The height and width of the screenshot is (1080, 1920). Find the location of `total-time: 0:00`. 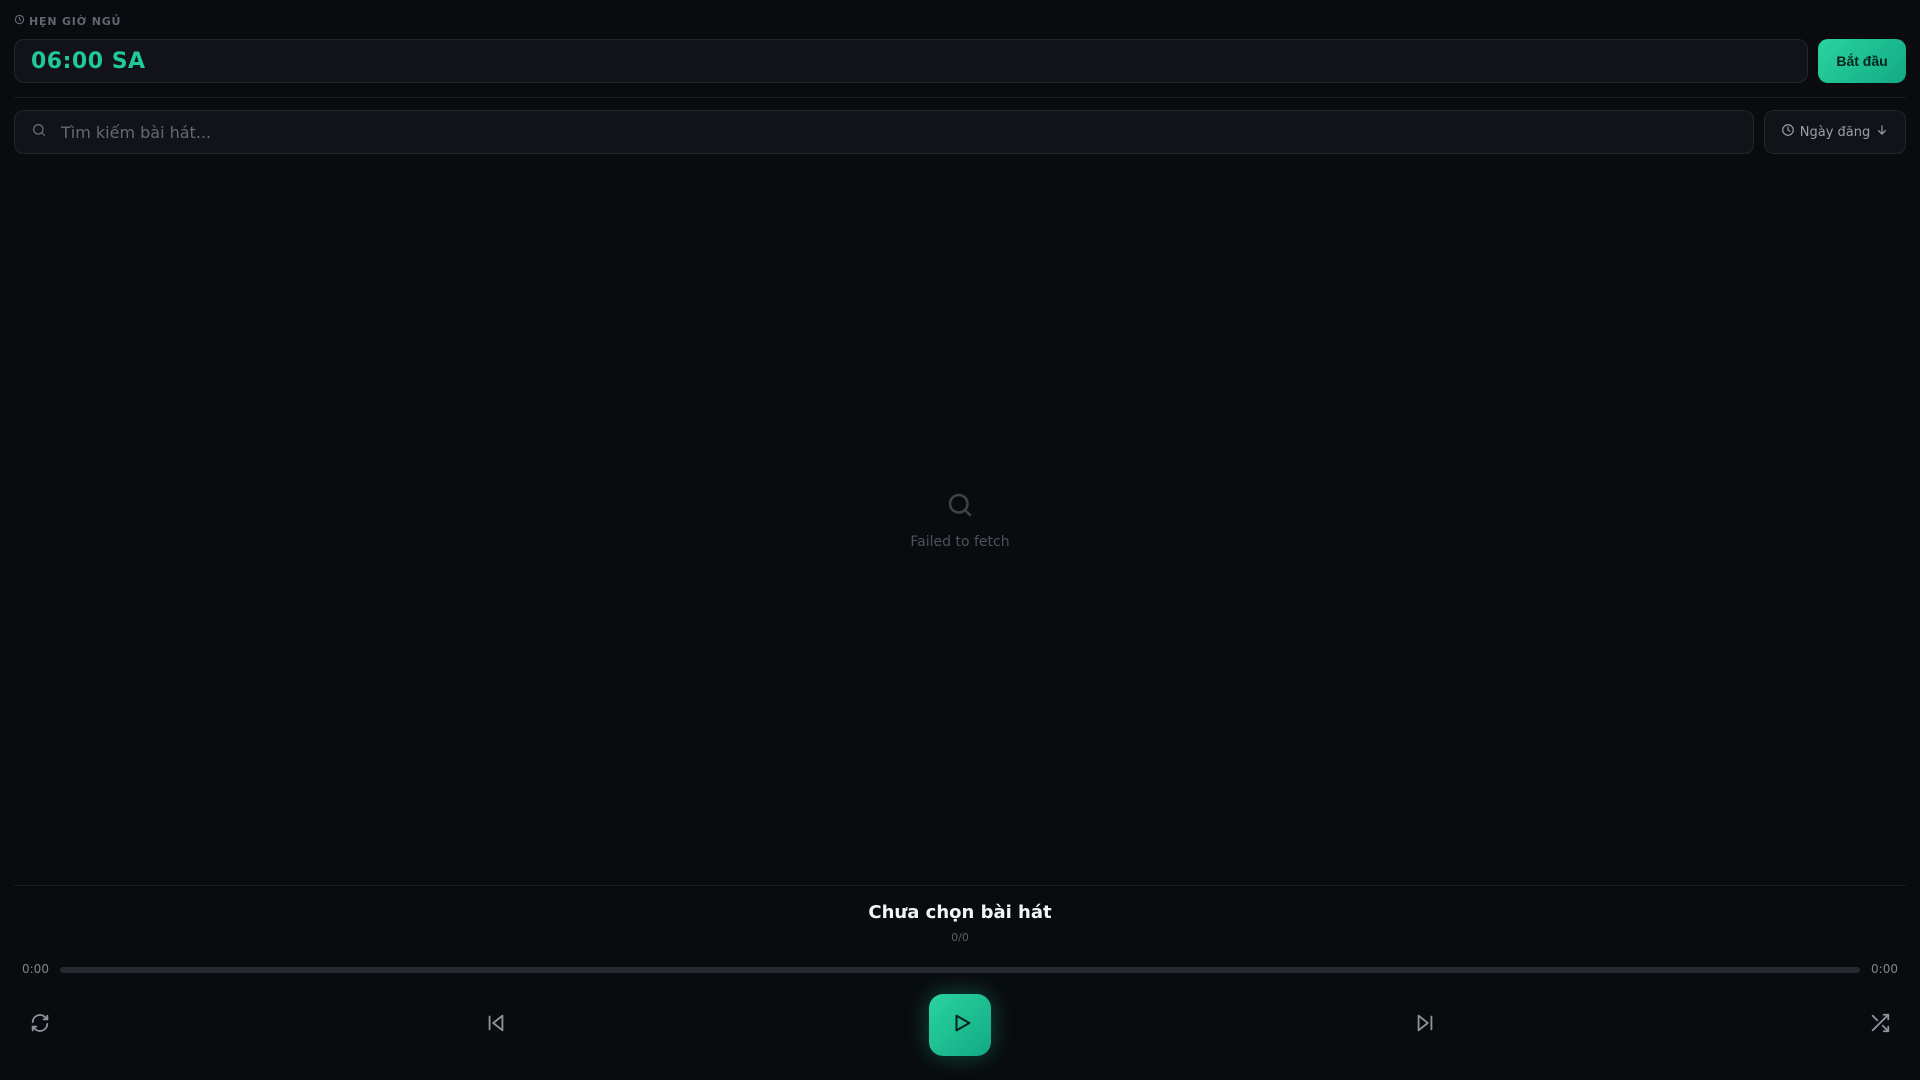

total-time: 0:00 is located at coordinates (1884, 969).